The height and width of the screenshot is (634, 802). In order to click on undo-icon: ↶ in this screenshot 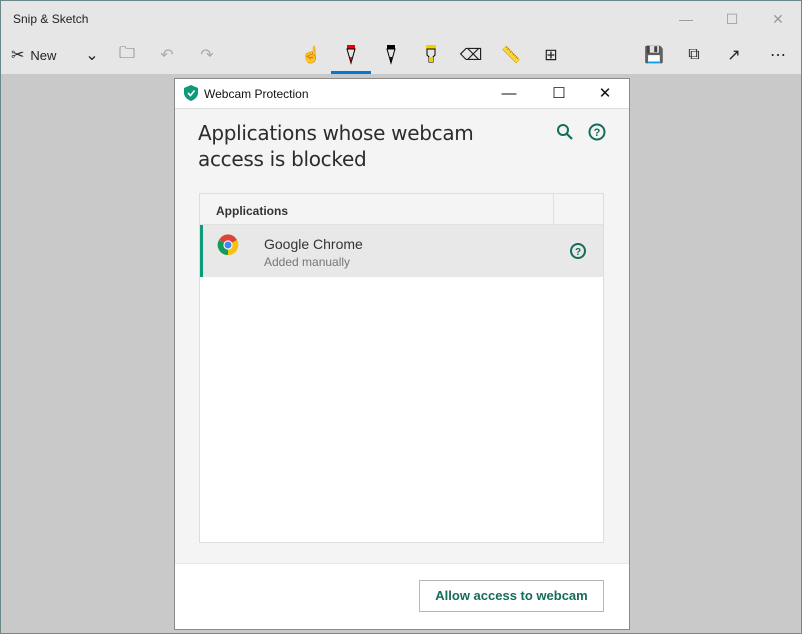, I will do `click(167, 55)`.